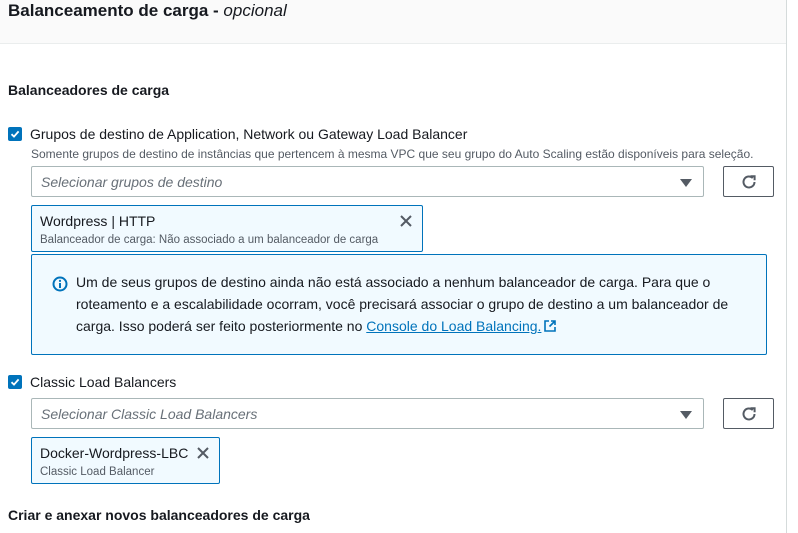  What do you see at coordinates (103, 382) in the screenshot?
I see `classic-lb-label: Classic Load Balancers` at bounding box center [103, 382].